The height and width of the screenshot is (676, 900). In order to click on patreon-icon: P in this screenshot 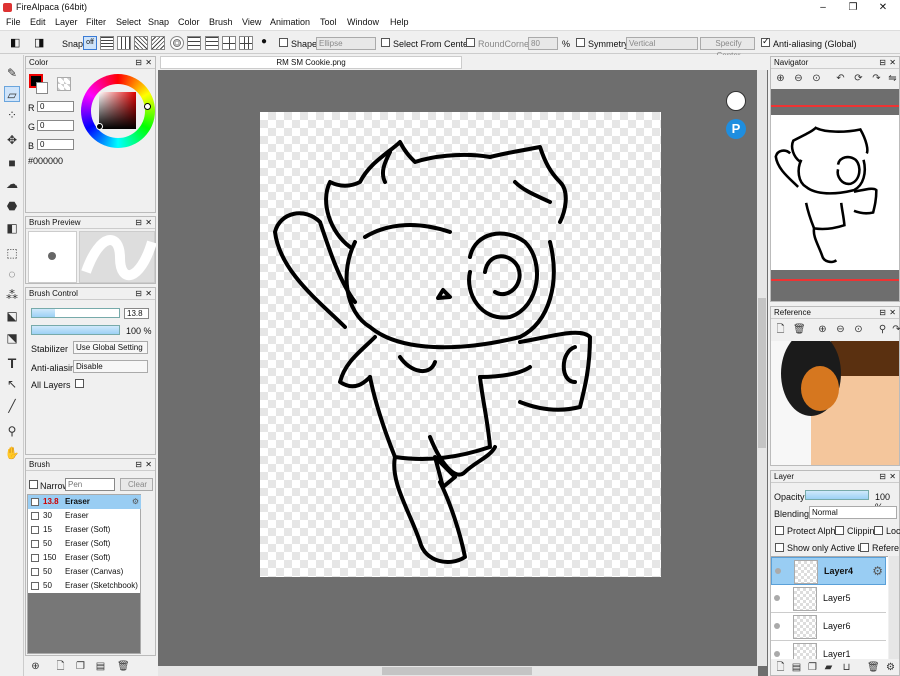, I will do `click(736, 129)`.